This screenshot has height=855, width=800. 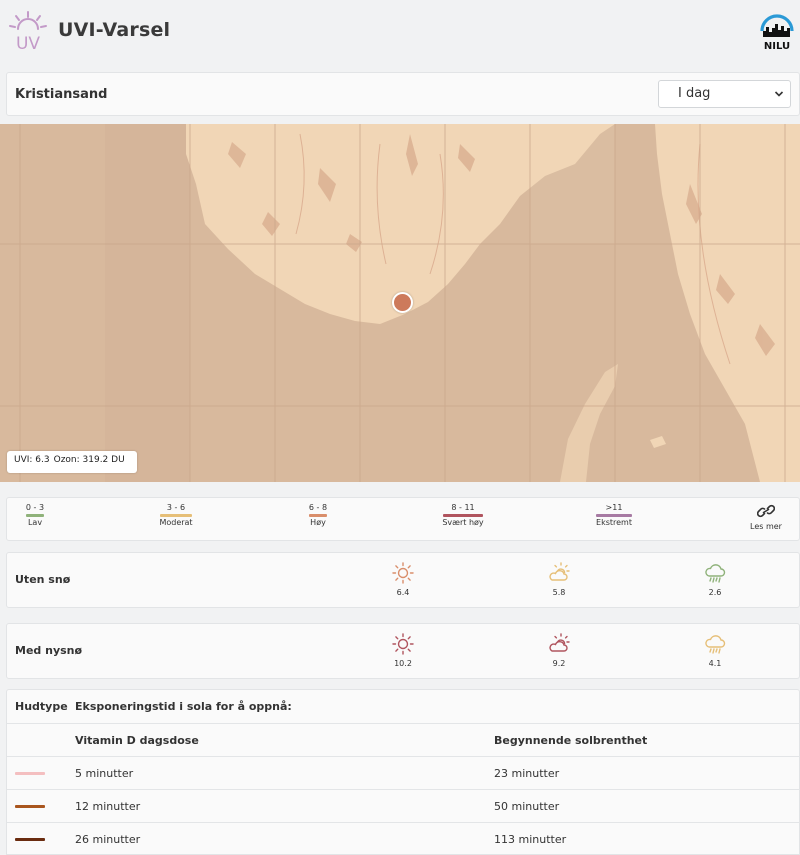 What do you see at coordinates (559, 592) in the screenshot?
I see `uv-value: 5.8` at bounding box center [559, 592].